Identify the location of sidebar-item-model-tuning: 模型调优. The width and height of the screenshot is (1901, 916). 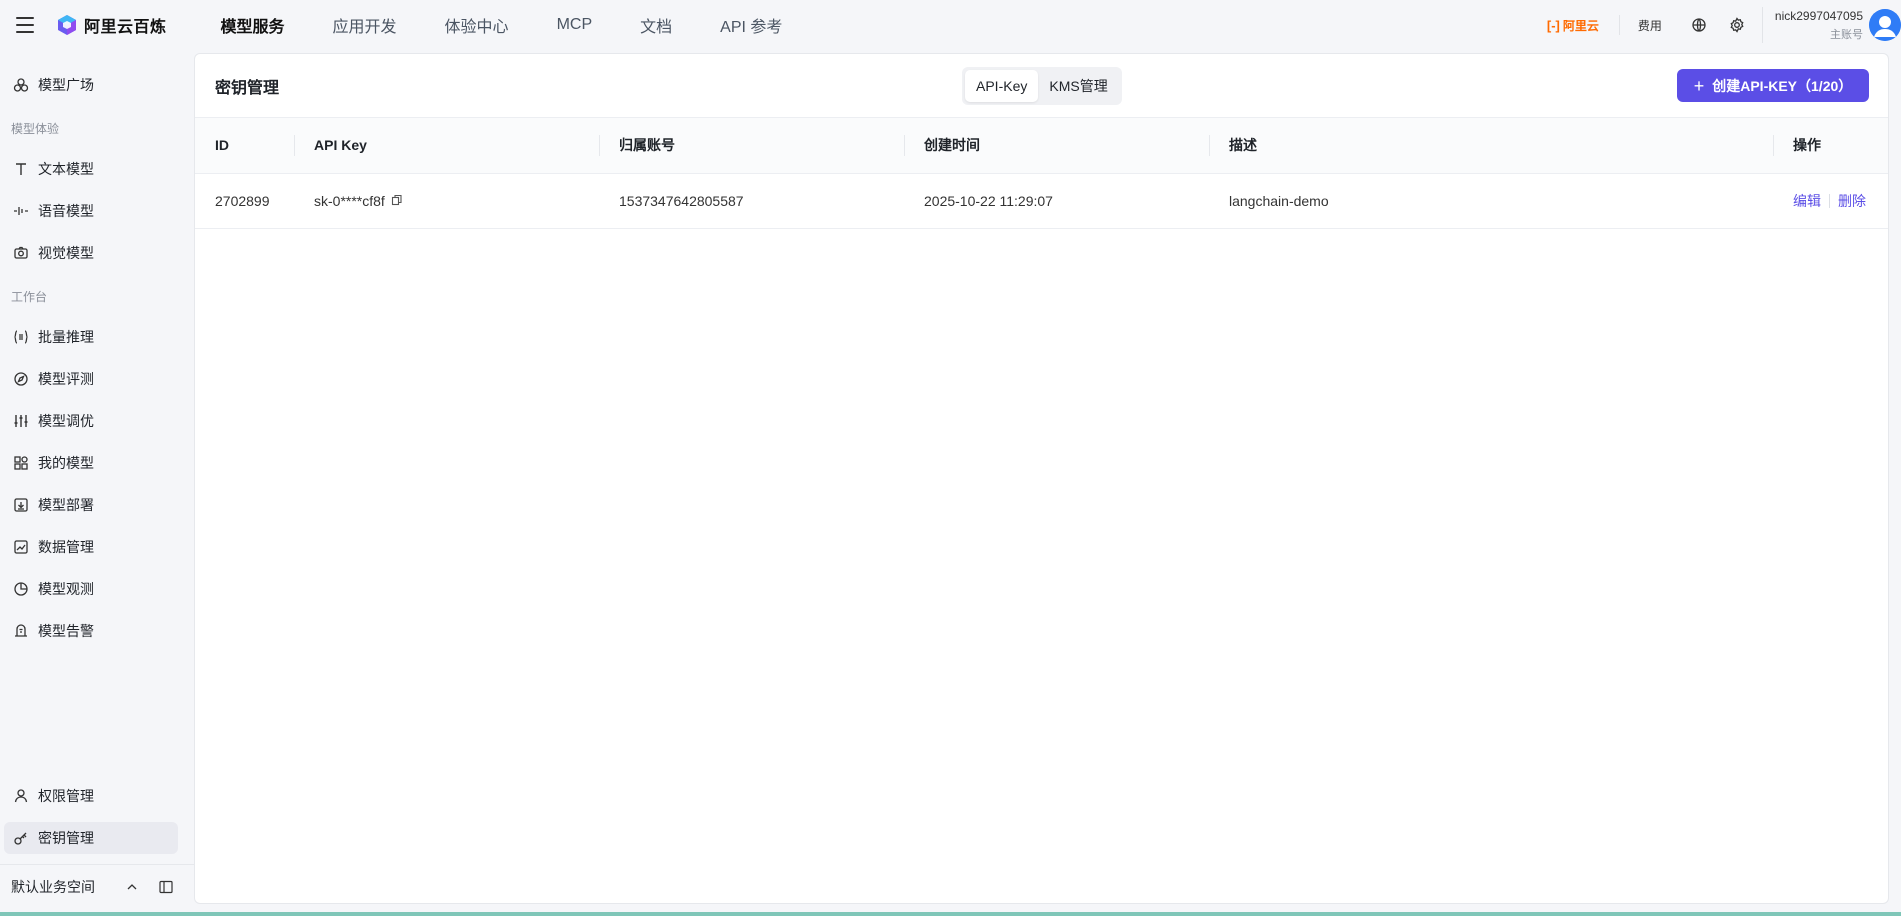
(91, 421).